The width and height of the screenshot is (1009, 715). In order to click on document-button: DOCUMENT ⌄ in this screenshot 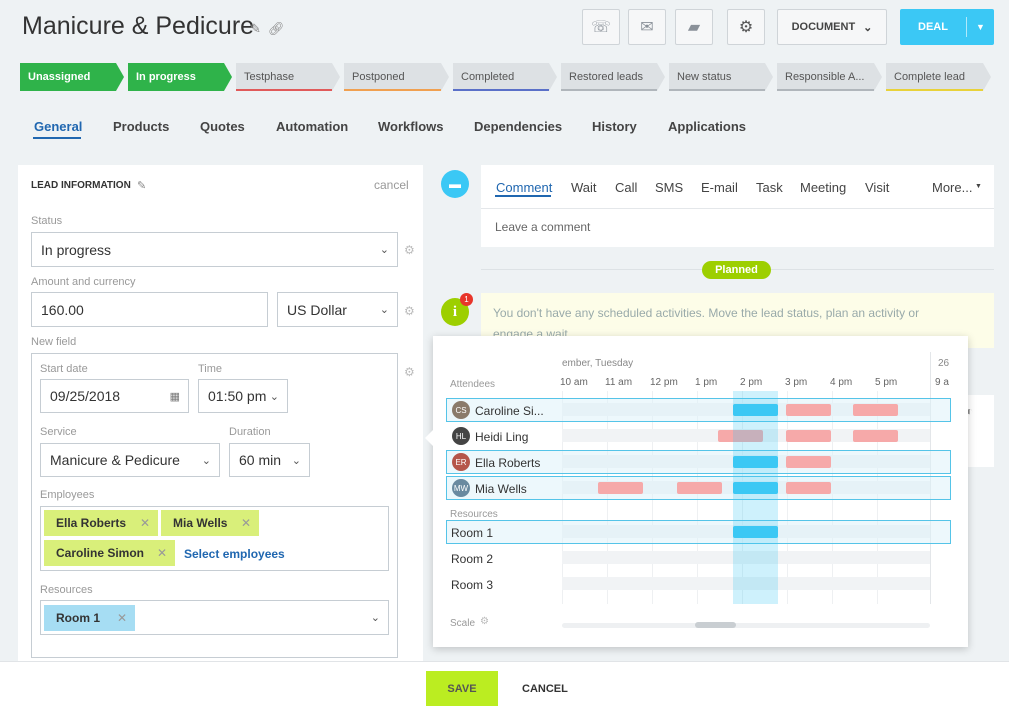, I will do `click(832, 27)`.